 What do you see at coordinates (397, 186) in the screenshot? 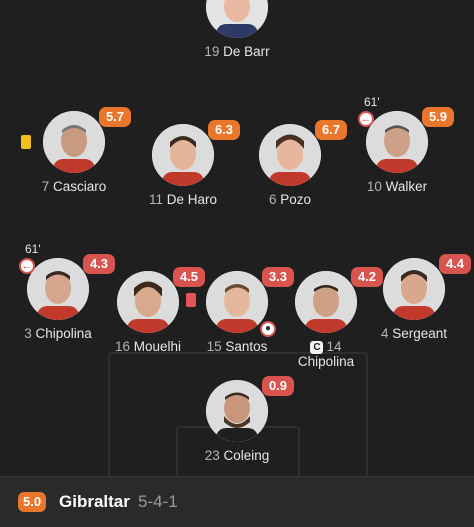
I see `player-name: 10 Walker` at bounding box center [397, 186].